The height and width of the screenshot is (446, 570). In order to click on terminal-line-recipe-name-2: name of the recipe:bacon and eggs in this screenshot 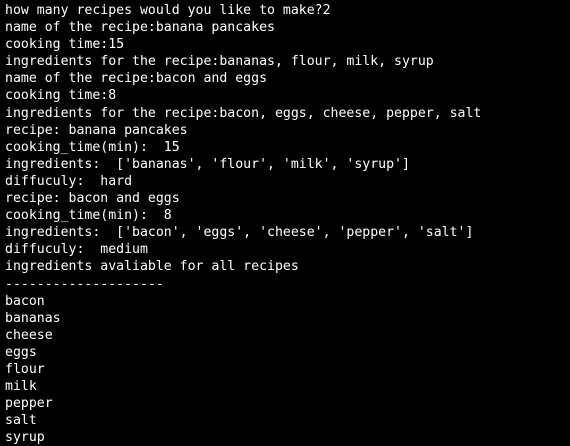, I will do `click(136, 79)`.